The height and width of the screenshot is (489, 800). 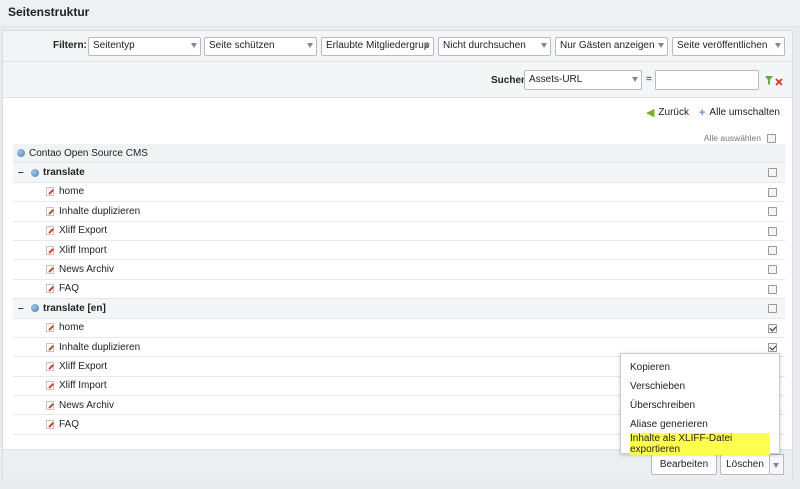 What do you see at coordinates (397, 80) in the screenshot?
I see `search-bar: Suchen: Assets-URL =` at bounding box center [397, 80].